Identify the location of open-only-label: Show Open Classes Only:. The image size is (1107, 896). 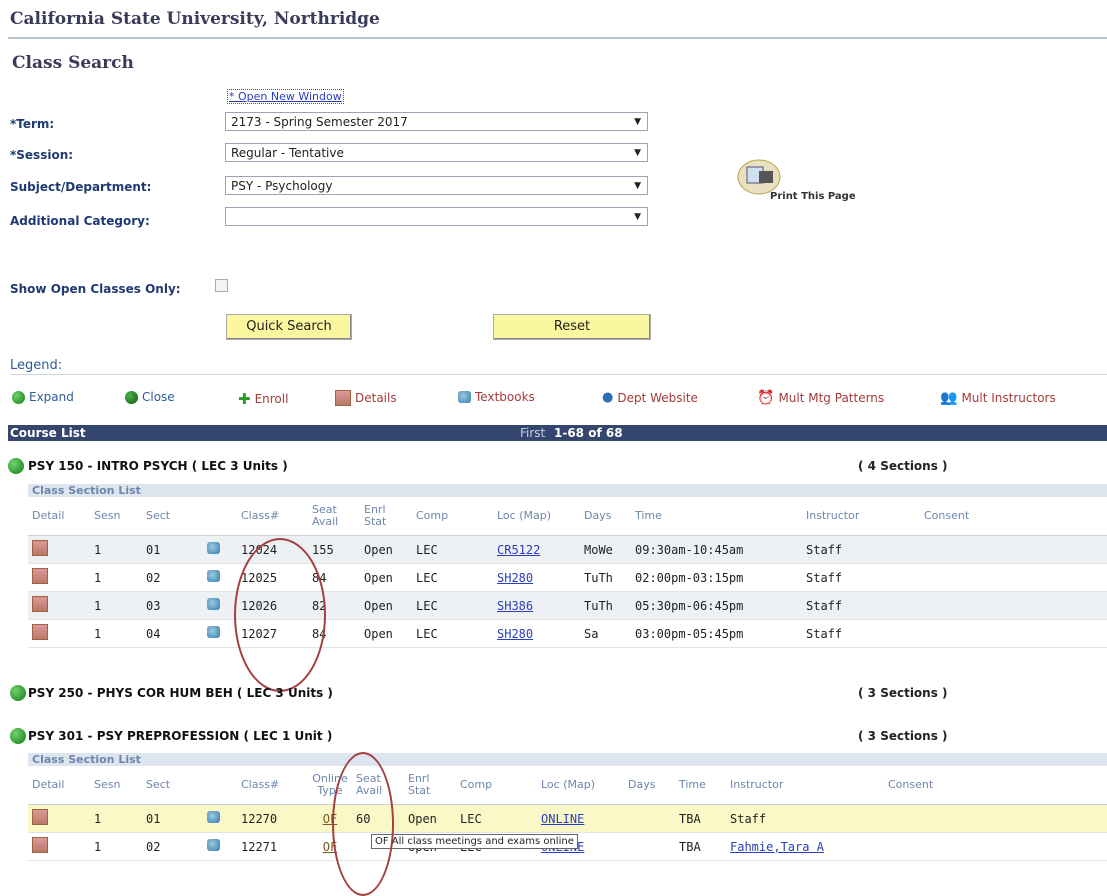
(95, 289).